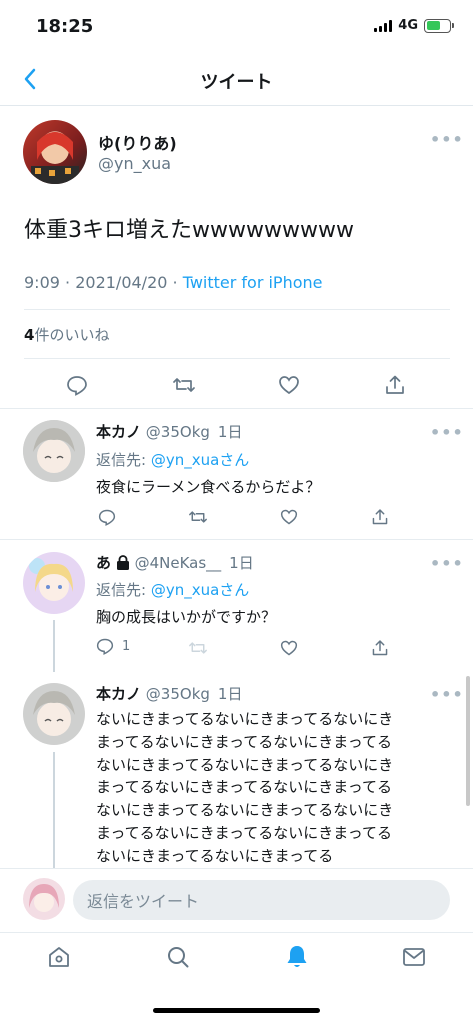 The image size is (473, 1024). Describe the element at coordinates (65, 26) in the screenshot. I see `status-time: 18:25` at that location.